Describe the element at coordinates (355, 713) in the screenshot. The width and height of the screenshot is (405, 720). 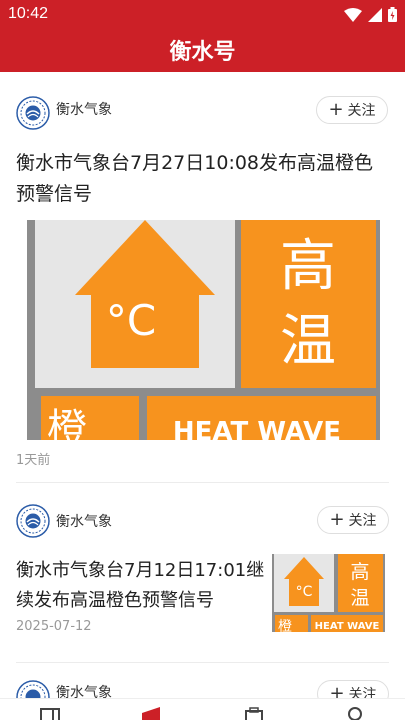
I see `profile-icon` at that location.